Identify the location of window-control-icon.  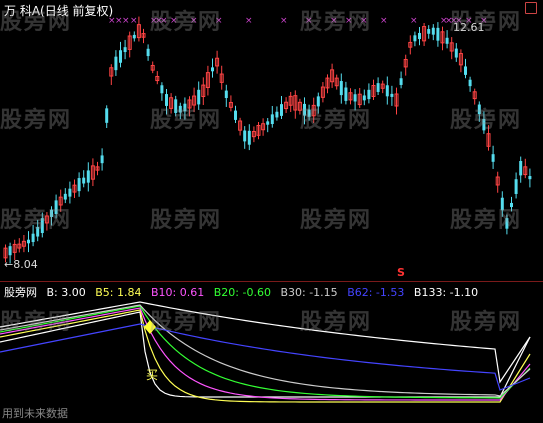
(531, 8).